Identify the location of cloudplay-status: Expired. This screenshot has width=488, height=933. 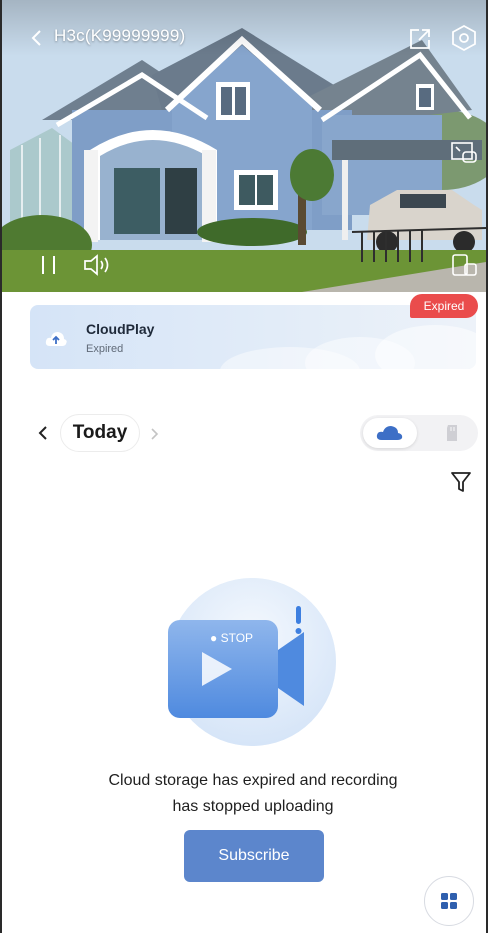
(105, 349).